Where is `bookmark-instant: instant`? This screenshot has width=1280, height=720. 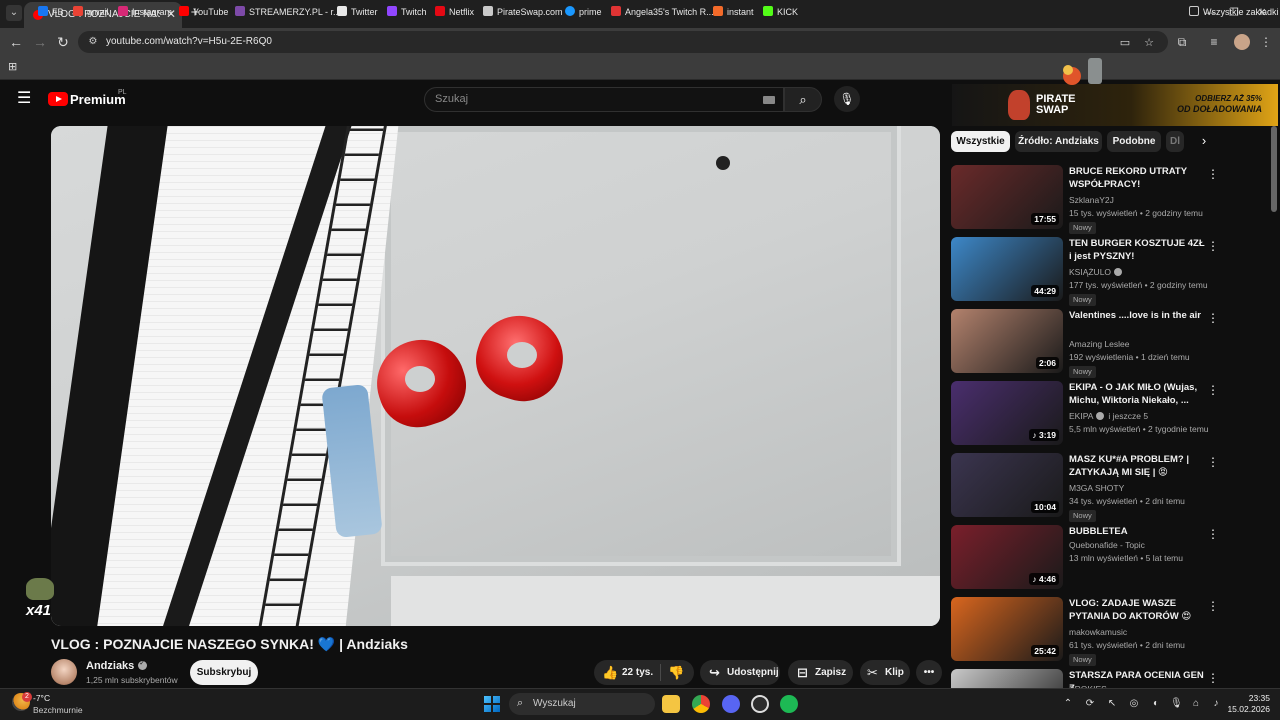 bookmark-instant: instant is located at coordinates (733, 12).